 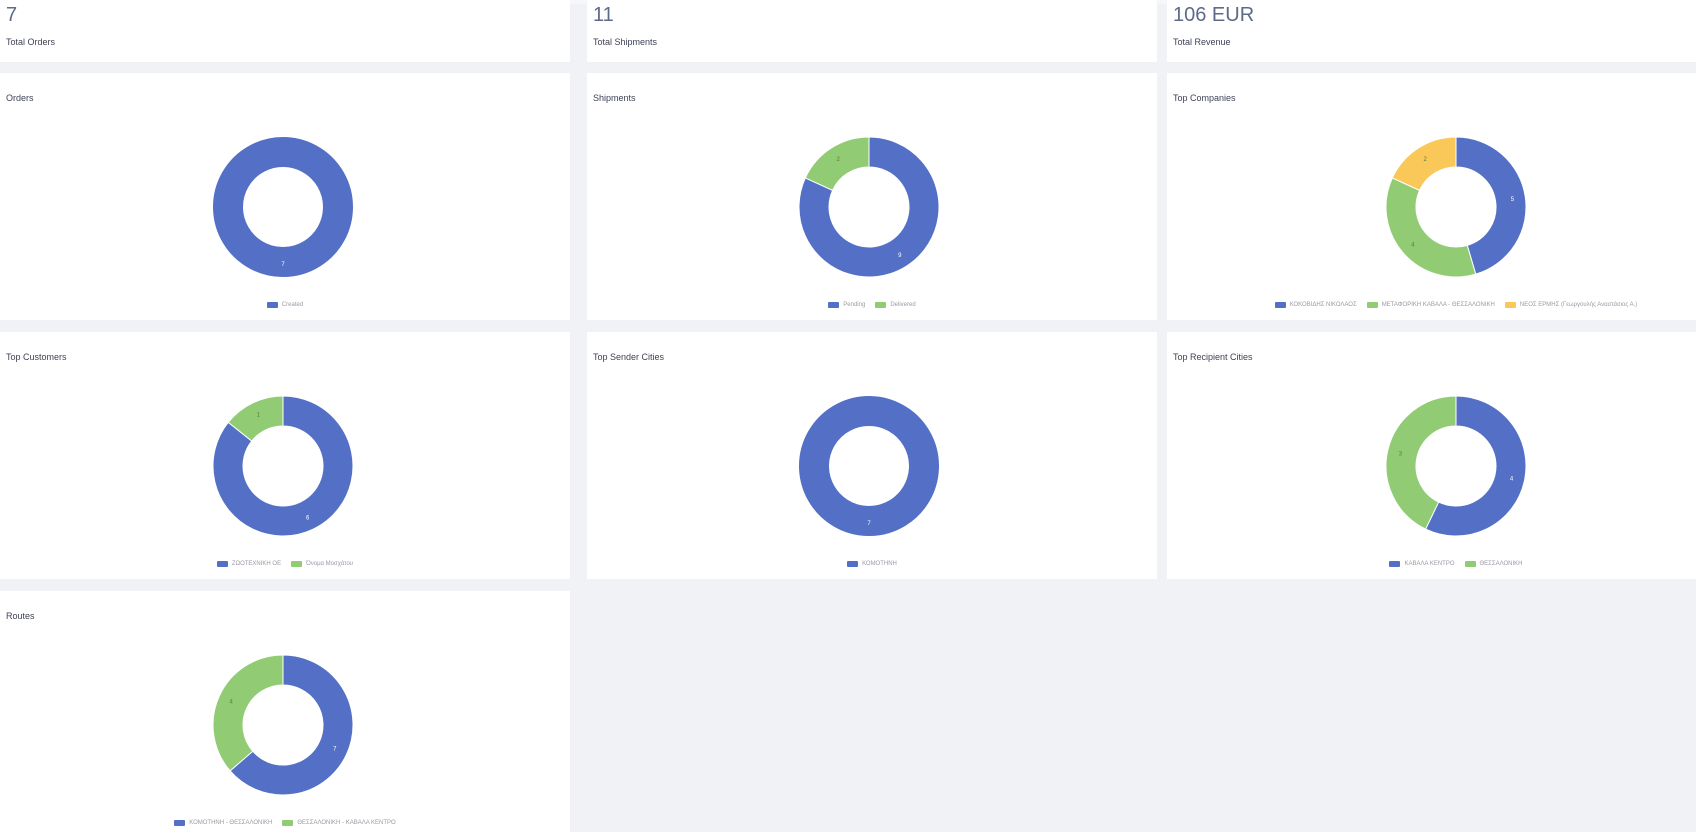 What do you see at coordinates (330, 564) in the screenshot?
I see `legend-label: Όνομα Μοσχάτου` at bounding box center [330, 564].